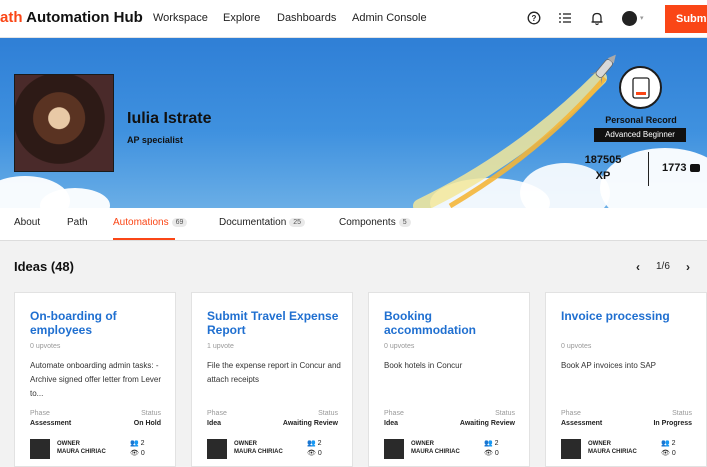 The width and height of the screenshot is (707, 467). Describe the element at coordinates (241, 18) in the screenshot. I see `nav-explore: Explore` at that location.